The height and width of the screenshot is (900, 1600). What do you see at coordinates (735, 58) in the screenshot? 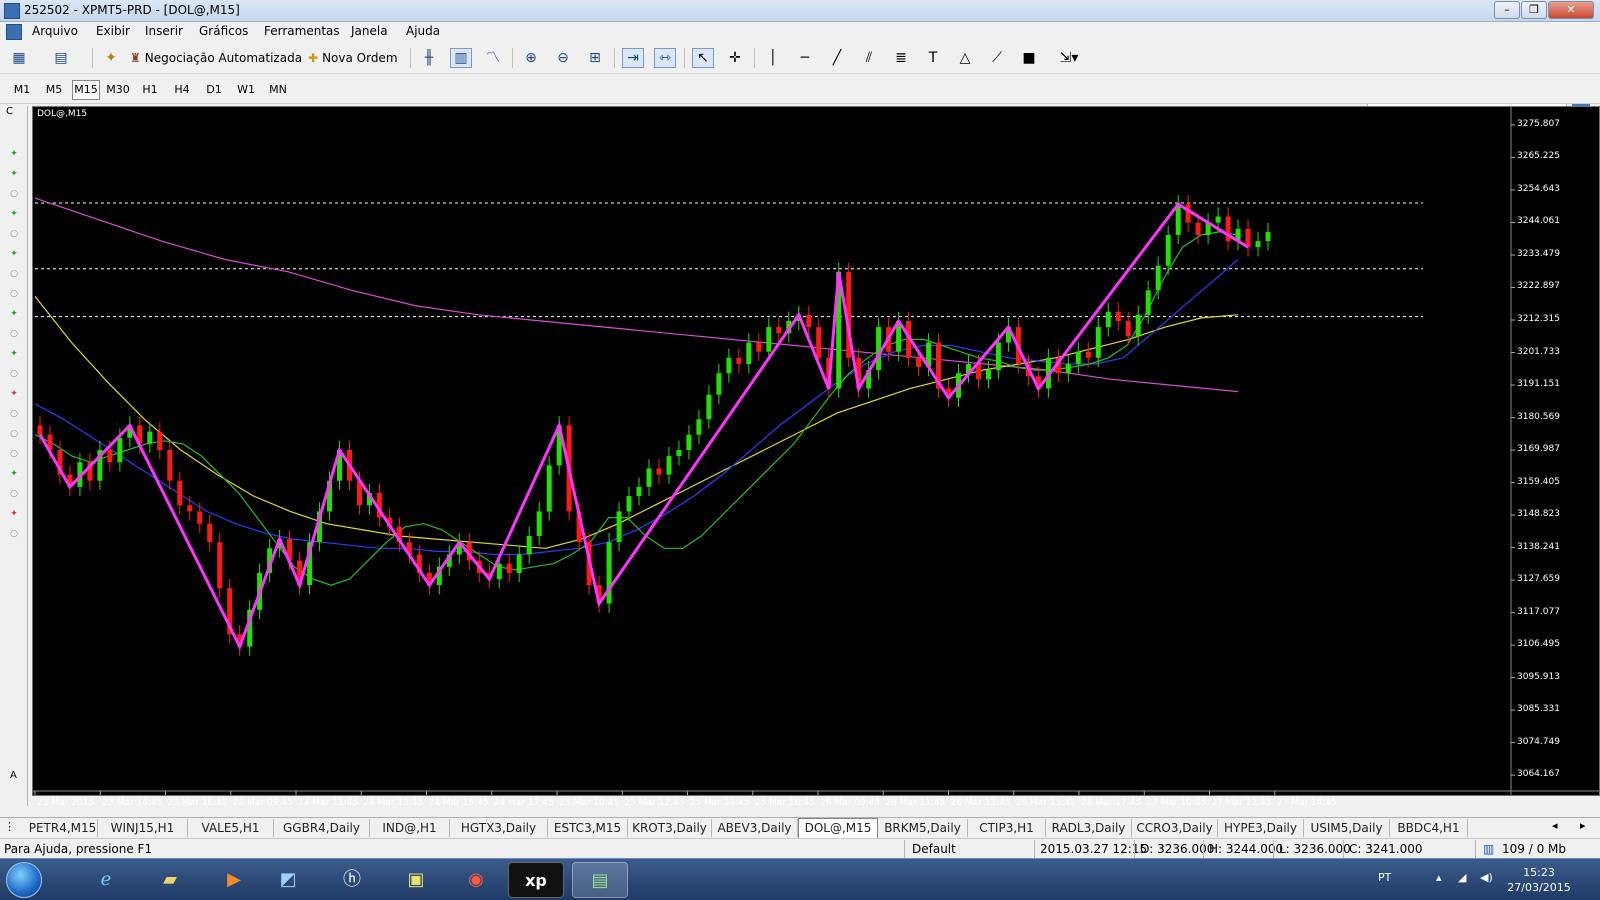
I see `crosshair-icon: ✛` at bounding box center [735, 58].